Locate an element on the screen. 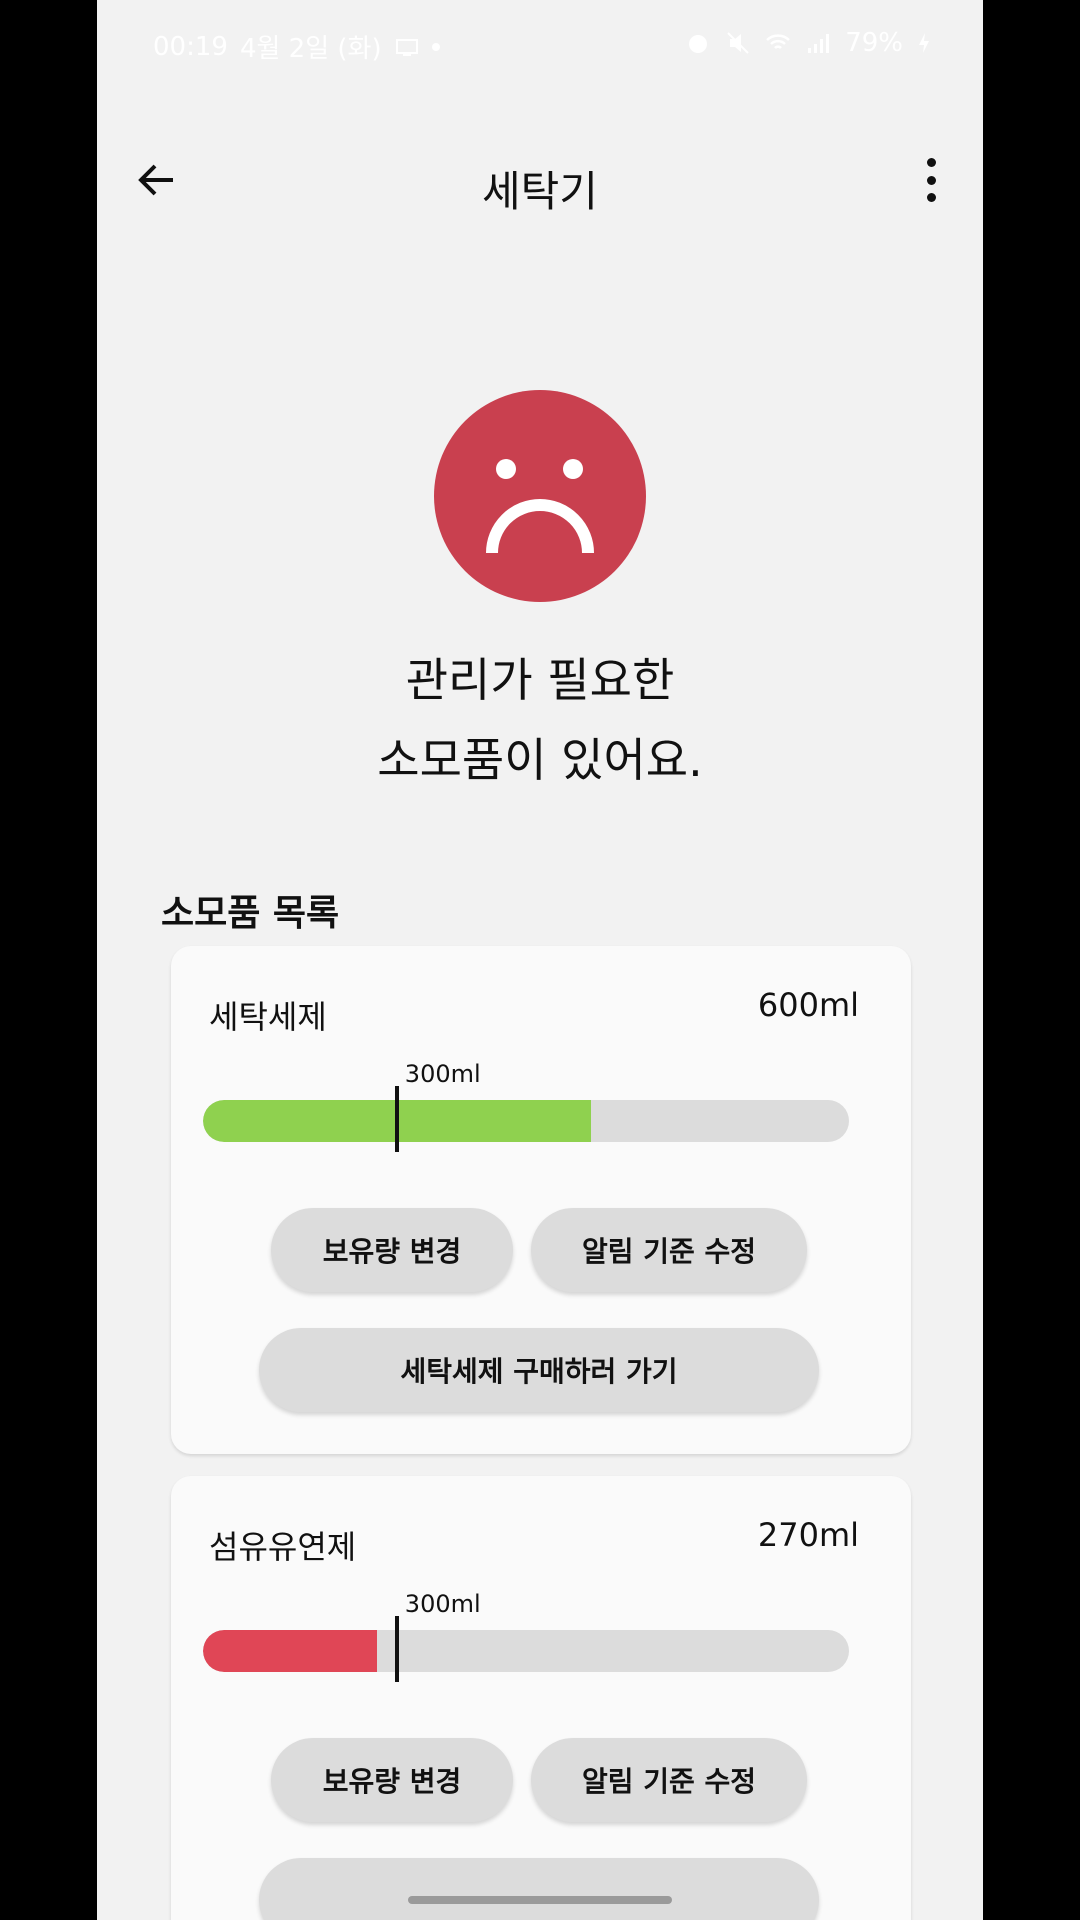 This screenshot has width=1080, height=1920. face-eye-left is located at coordinates (506, 469).